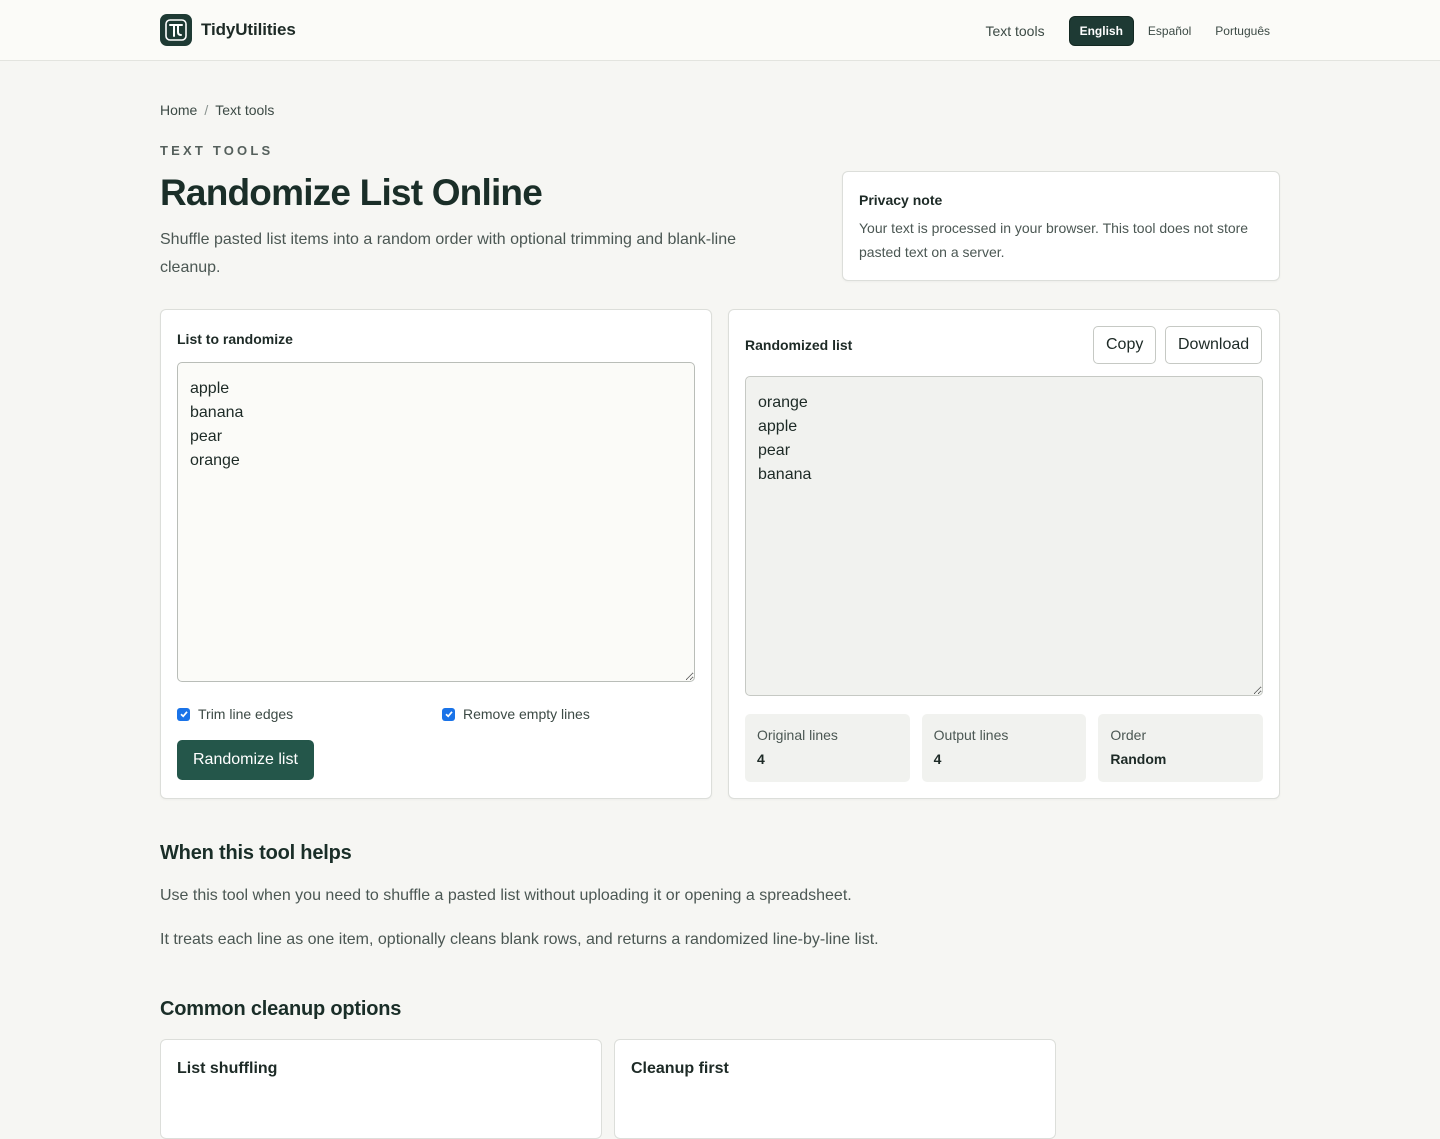  Describe the element at coordinates (827, 748) in the screenshot. I see `stat-original-lines: Original lines 4` at that location.